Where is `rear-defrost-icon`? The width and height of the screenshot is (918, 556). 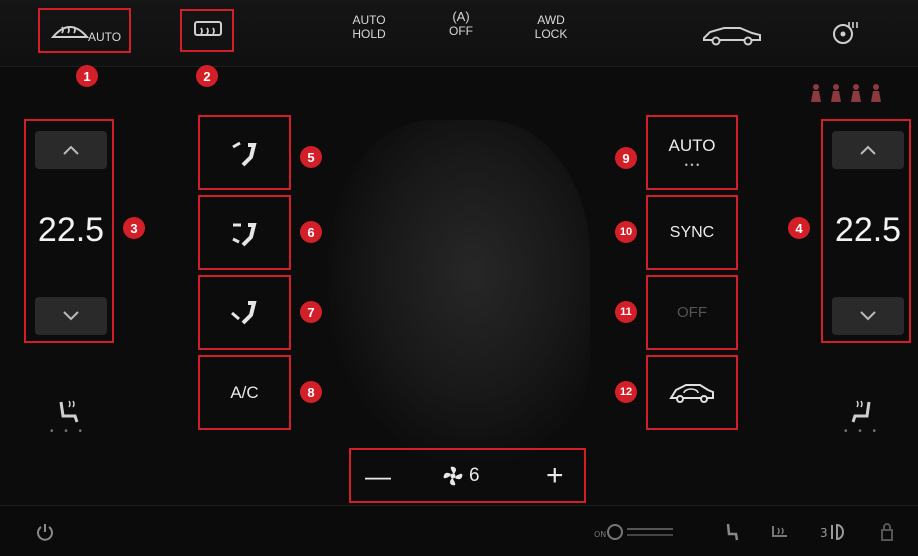
rear-defrost-icon is located at coordinates (208, 28).